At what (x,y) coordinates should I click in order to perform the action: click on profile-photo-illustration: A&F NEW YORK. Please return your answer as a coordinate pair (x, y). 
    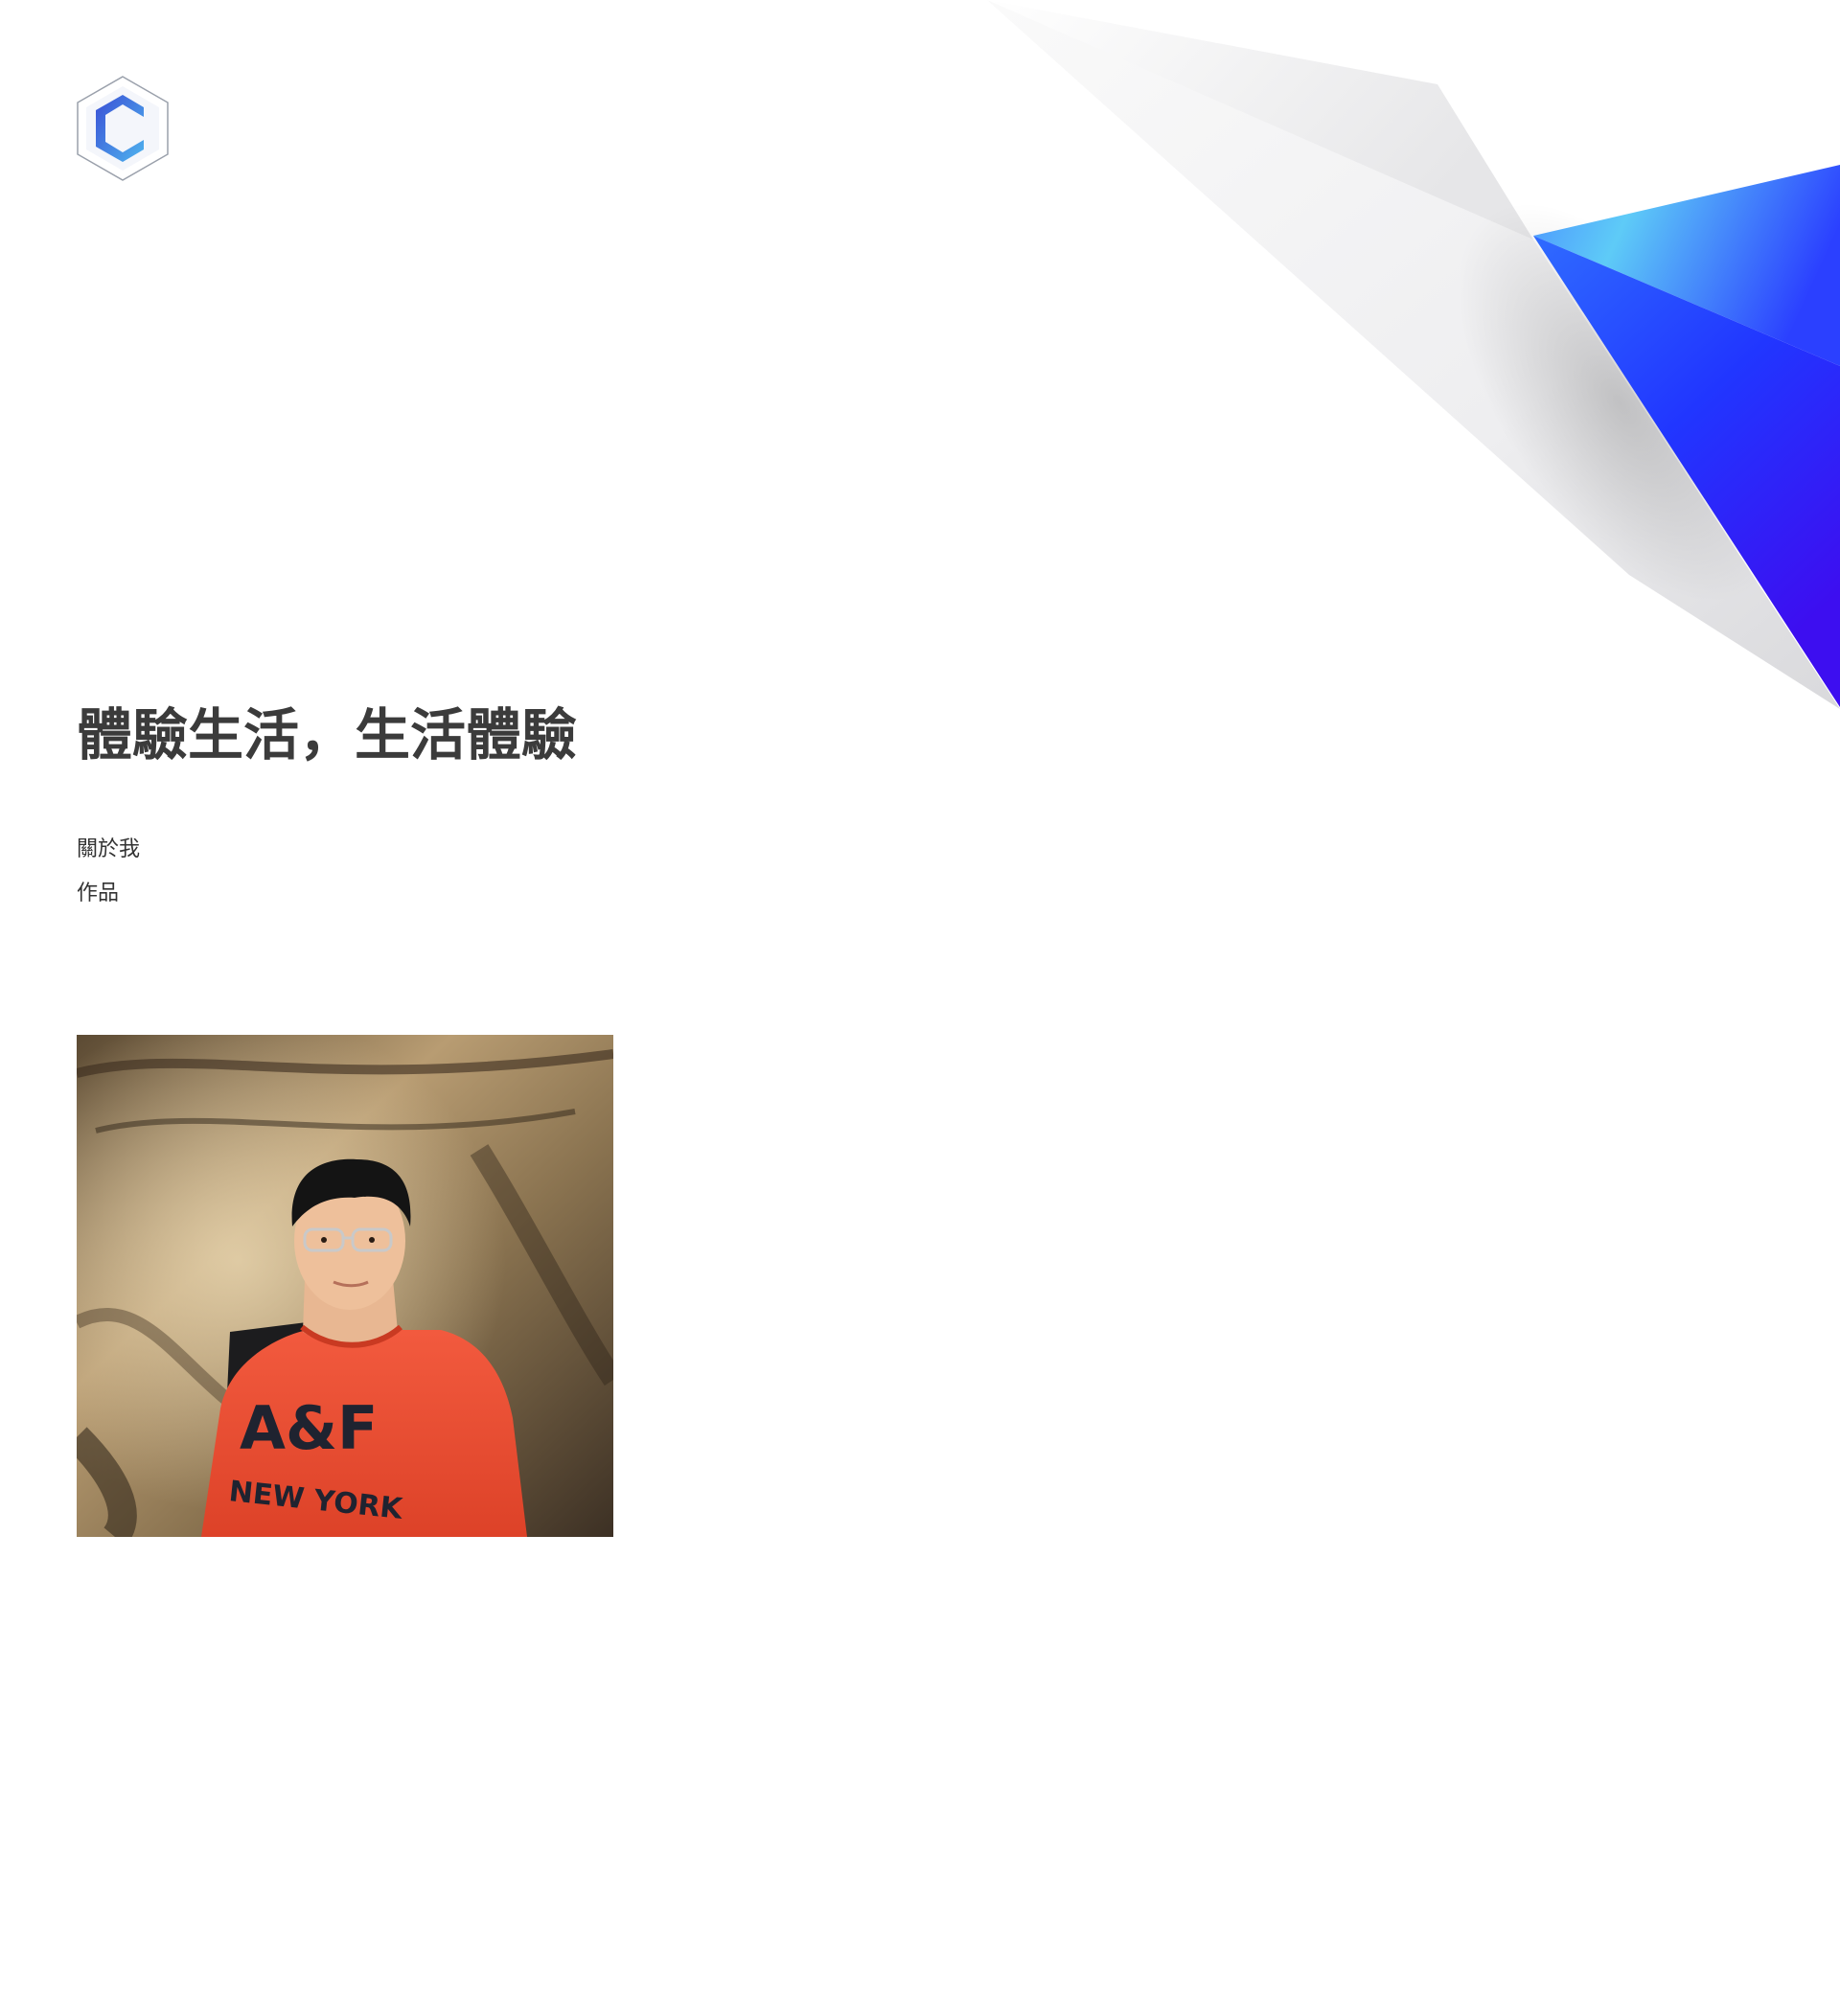
    Looking at the image, I should click on (345, 1286).